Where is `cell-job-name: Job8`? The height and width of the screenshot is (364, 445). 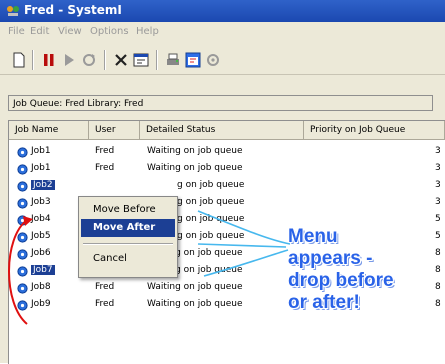
cell-job-name: Job8 is located at coordinates (41, 287).